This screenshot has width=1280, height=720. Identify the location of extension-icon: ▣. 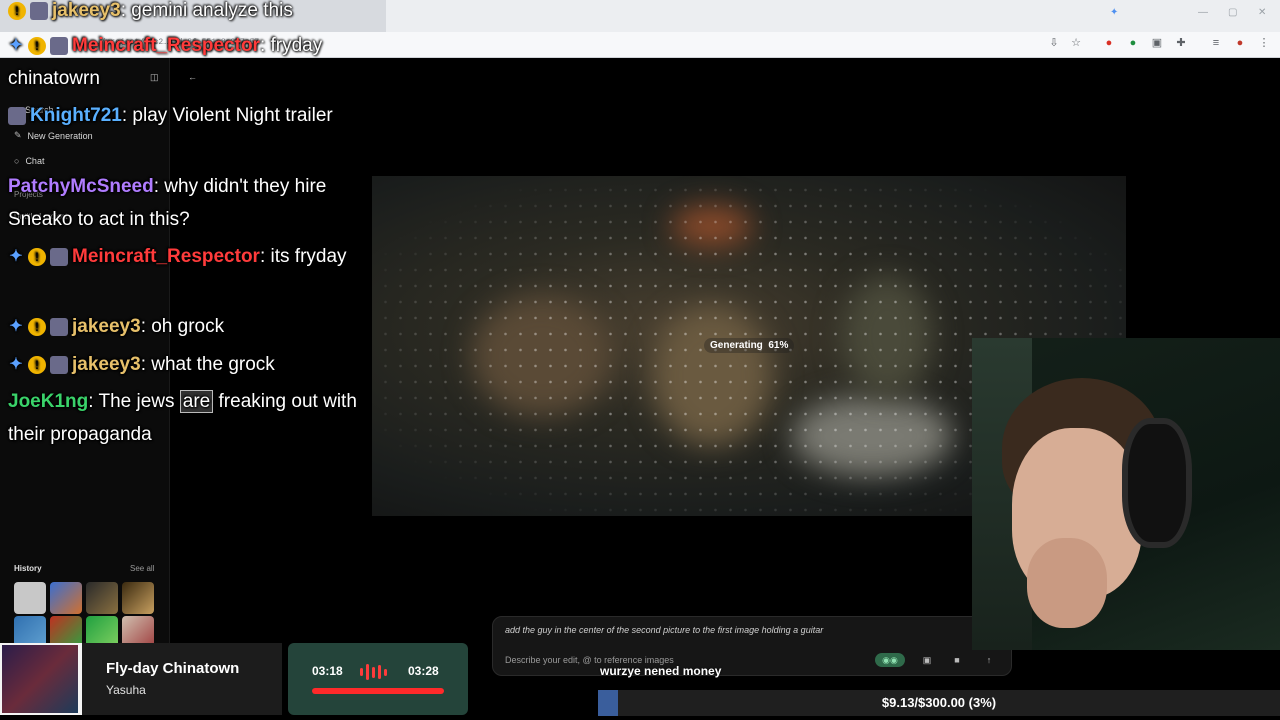
(1157, 43).